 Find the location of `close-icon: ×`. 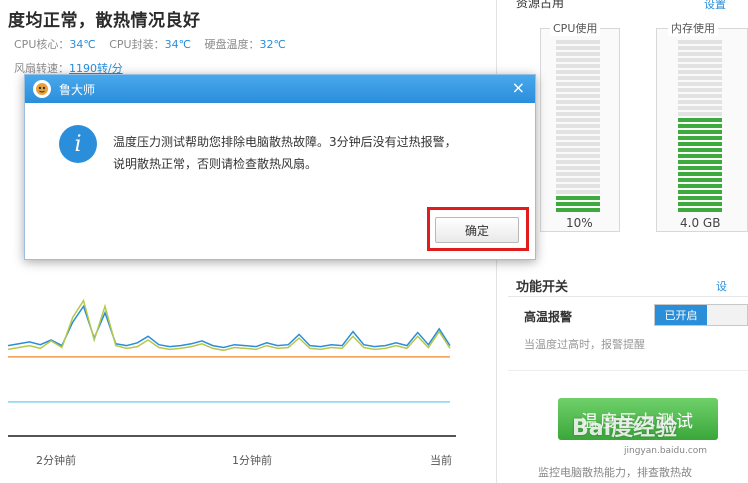

close-icon: × is located at coordinates (518, 87).